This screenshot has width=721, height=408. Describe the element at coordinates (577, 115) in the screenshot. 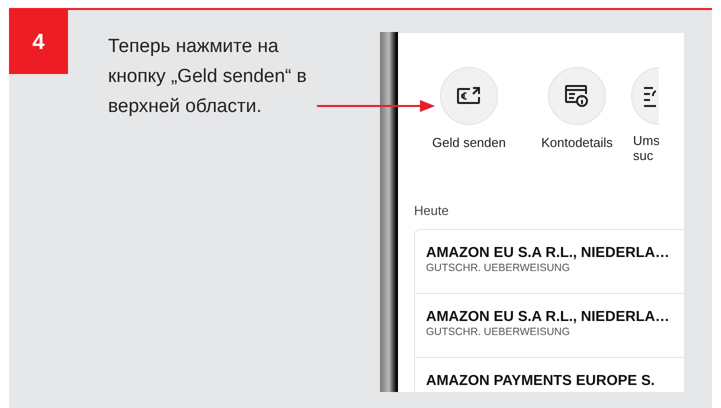

I see `quick-action: Kontodetails` at that location.